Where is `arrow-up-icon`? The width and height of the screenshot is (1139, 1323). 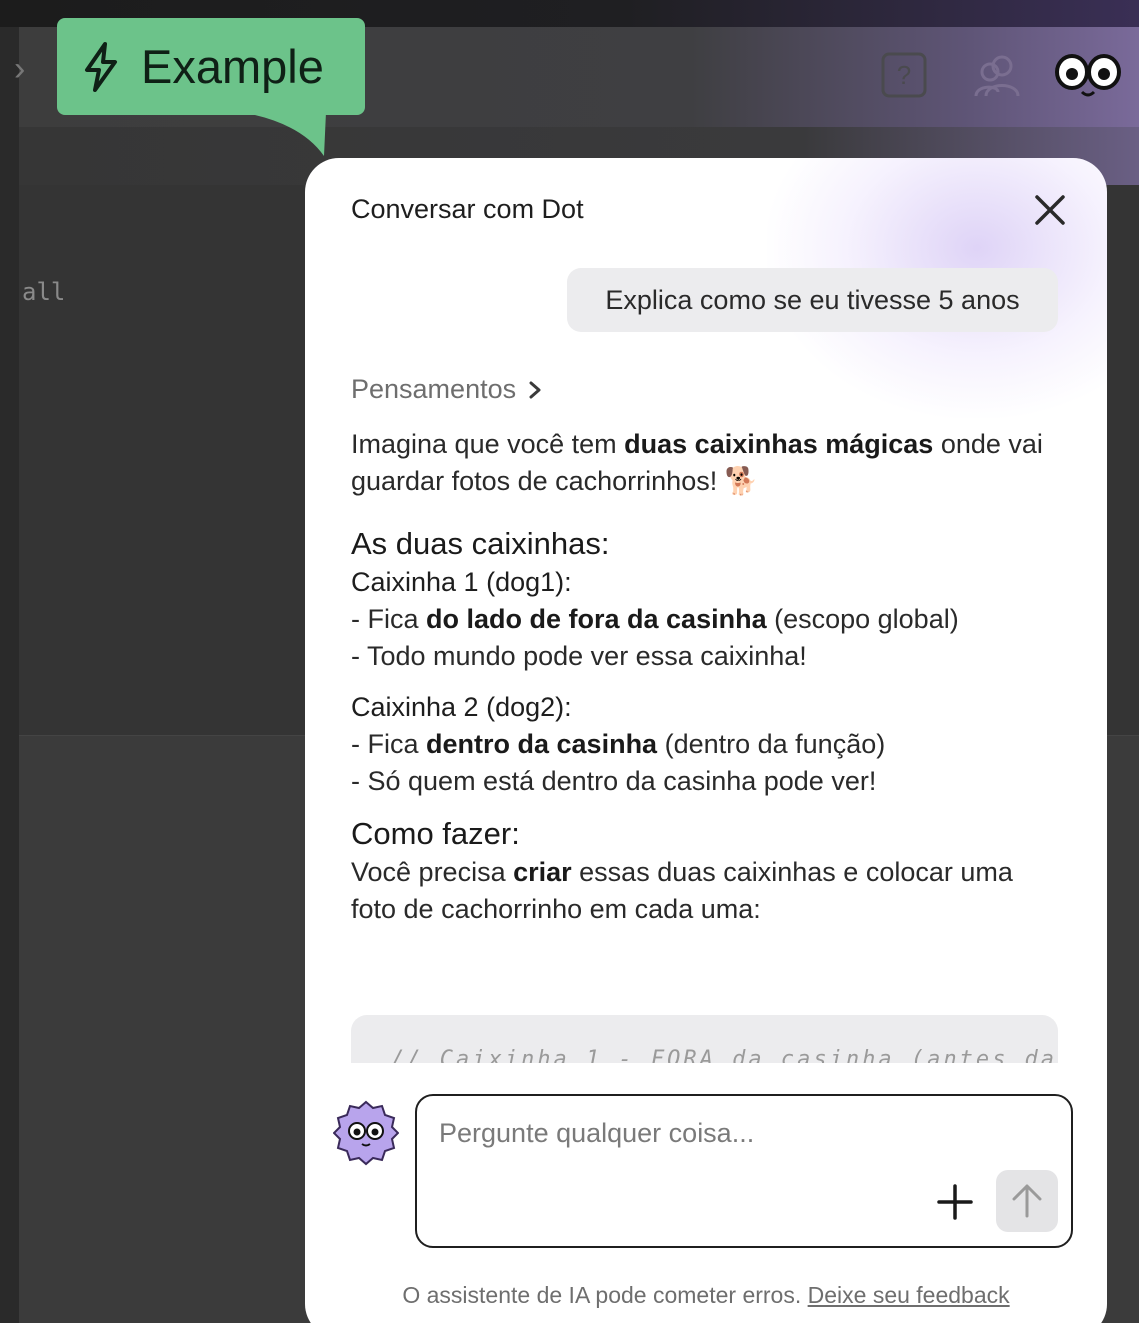 arrow-up-icon is located at coordinates (1027, 1201).